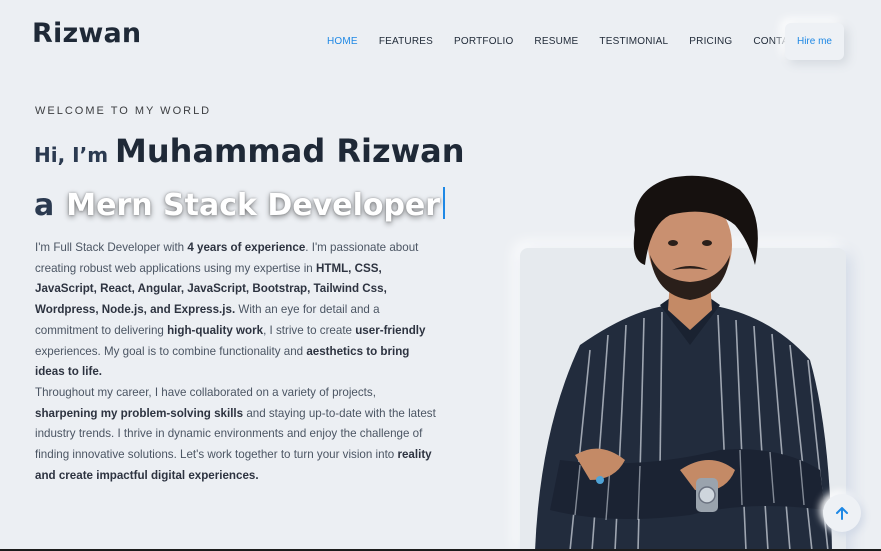 Image resolution: width=881 pixels, height=551 pixels. Describe the element at coordinates (71, 155) in the screenshot. I see `greeting-text: Hi, I’m` at that location.